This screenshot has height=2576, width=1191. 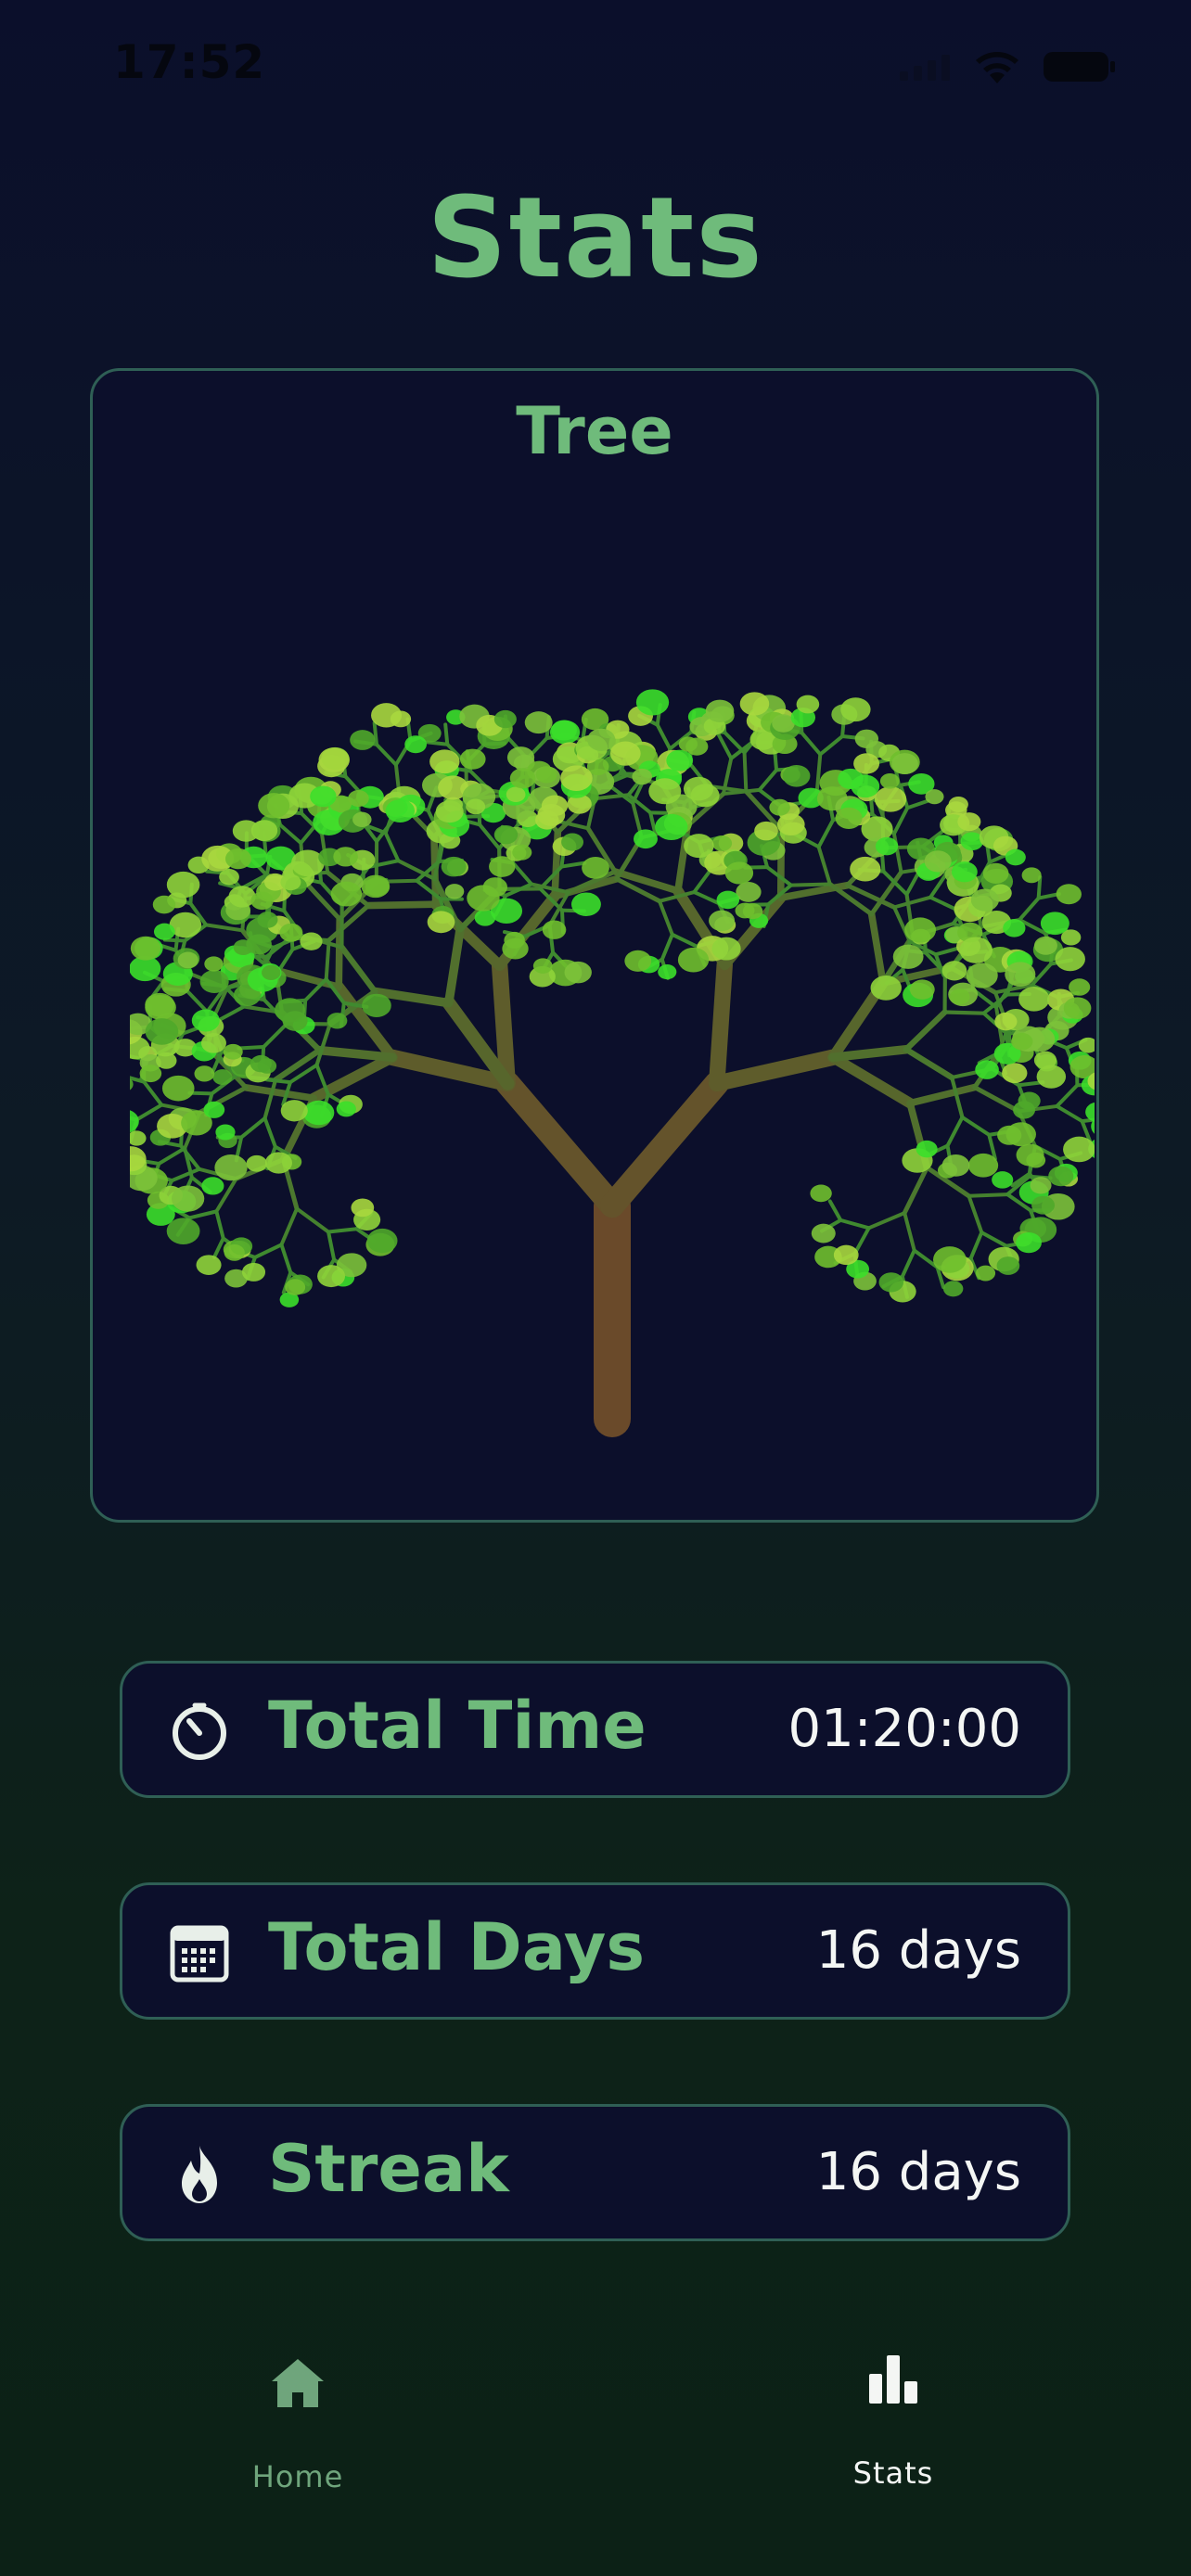 I want to click on battery-icon, so click(x=1079, y=67).